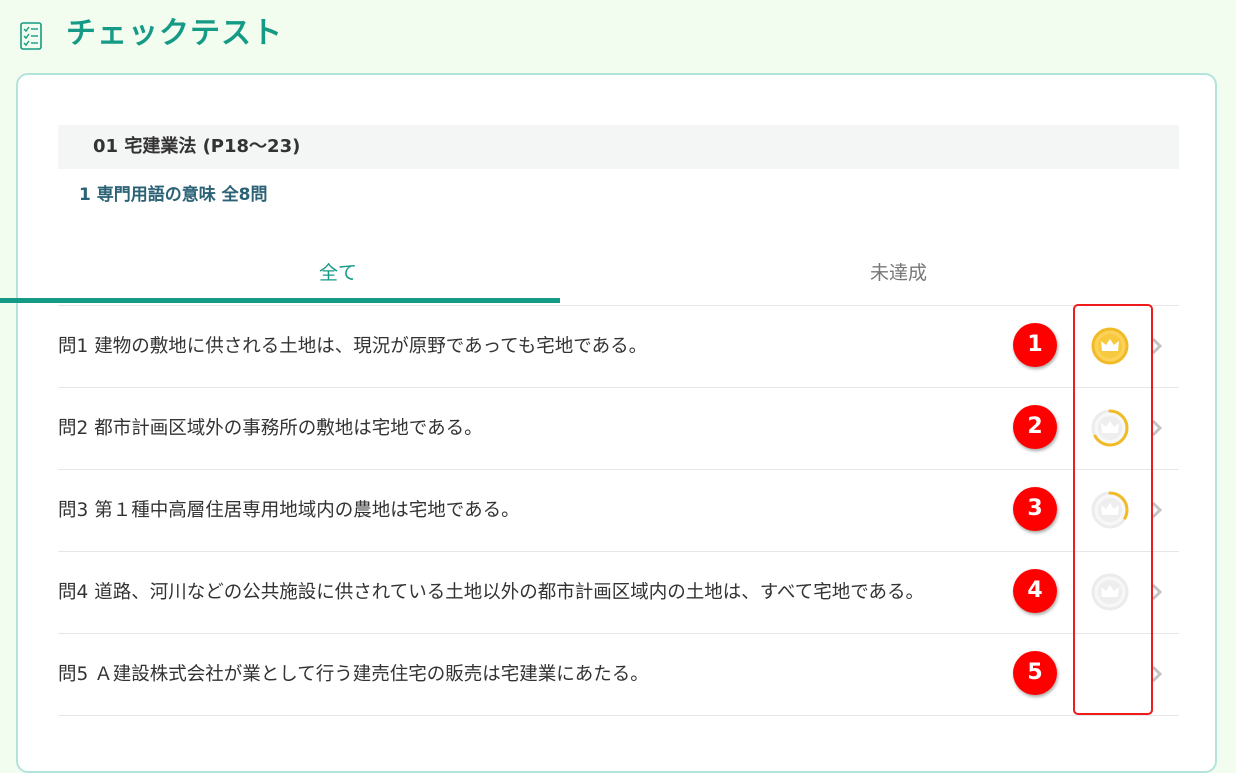 The image size is (1236, 773). I want to click on tab-all: 全て, so click(338, 277).